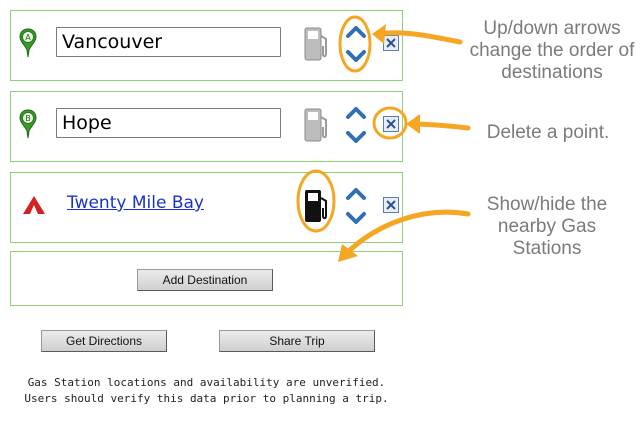 The image size is (644, 429). Describe the element at coordinates (168, 42) in the screenshot. I see `destination-input-a` at that location.